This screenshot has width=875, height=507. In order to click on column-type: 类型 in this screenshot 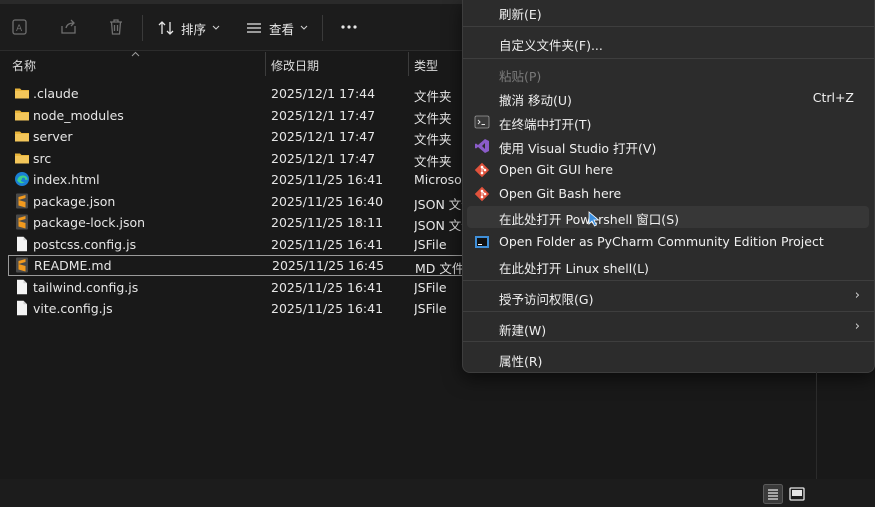, I will do `click(426, 65)`.